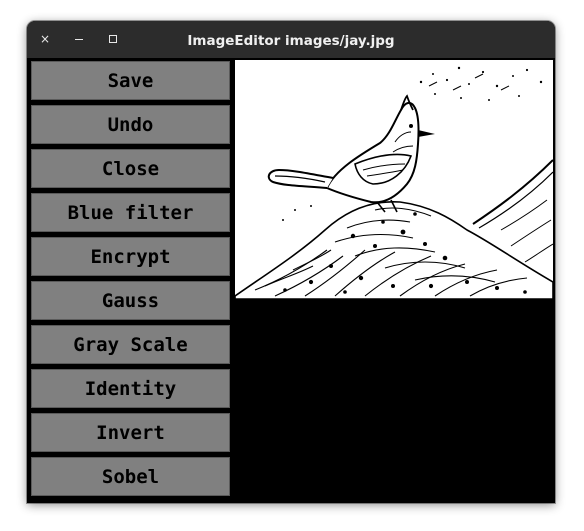  I want to click on encrypt-button: Encrypt, so click(130, 256).